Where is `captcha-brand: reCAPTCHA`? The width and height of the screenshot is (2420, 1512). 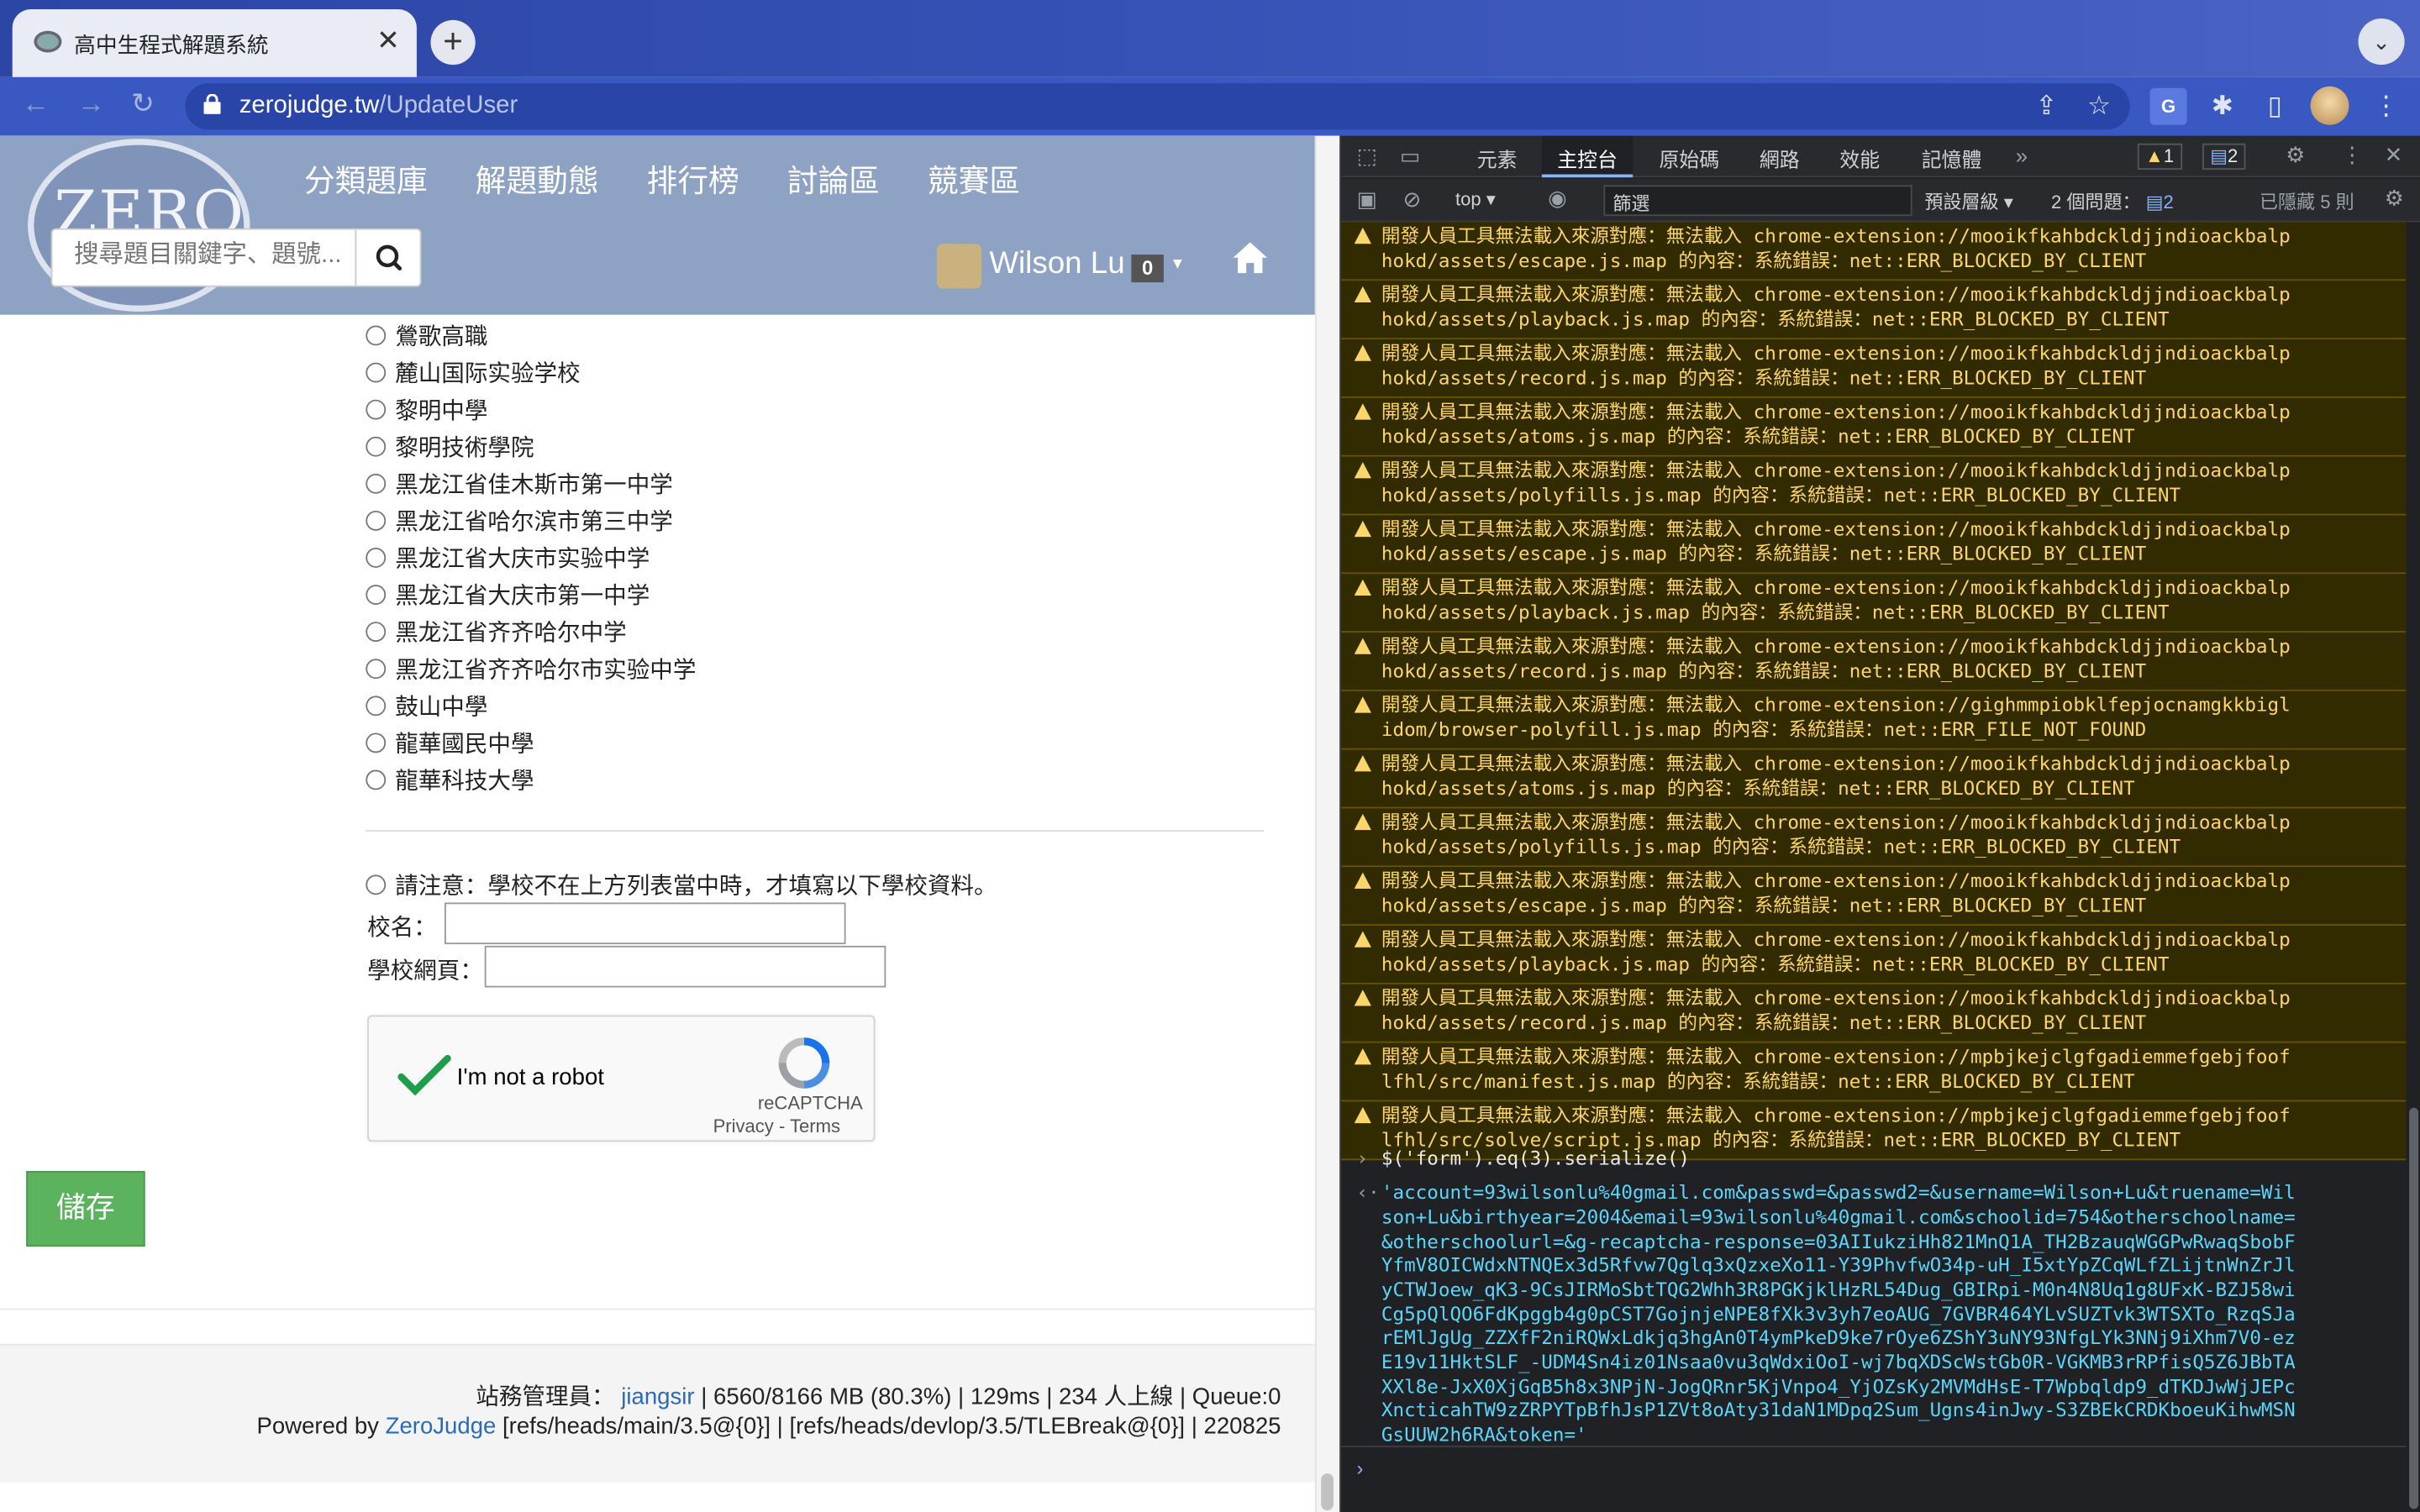
captcha-brand: reCAPTCHA is located at coordinates (810, 1103).